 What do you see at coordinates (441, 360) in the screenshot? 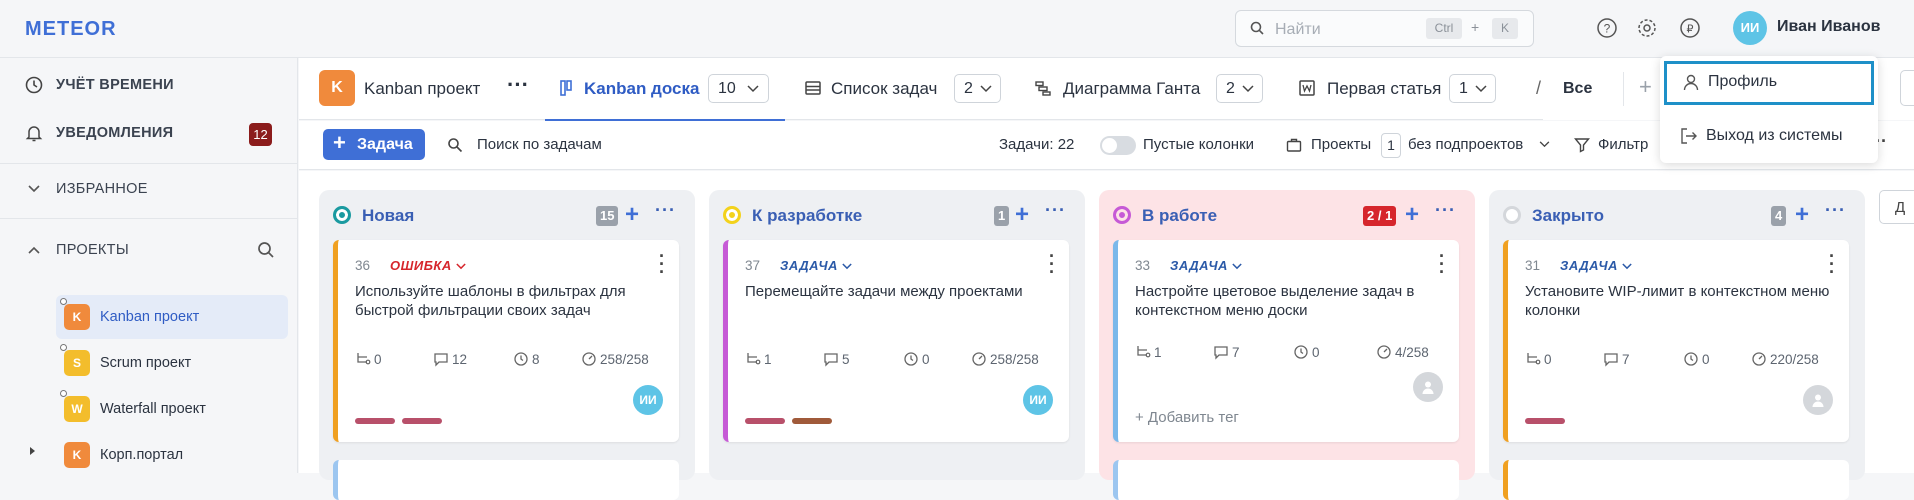
I see `comment-icon` at bounding box center [441, 360].